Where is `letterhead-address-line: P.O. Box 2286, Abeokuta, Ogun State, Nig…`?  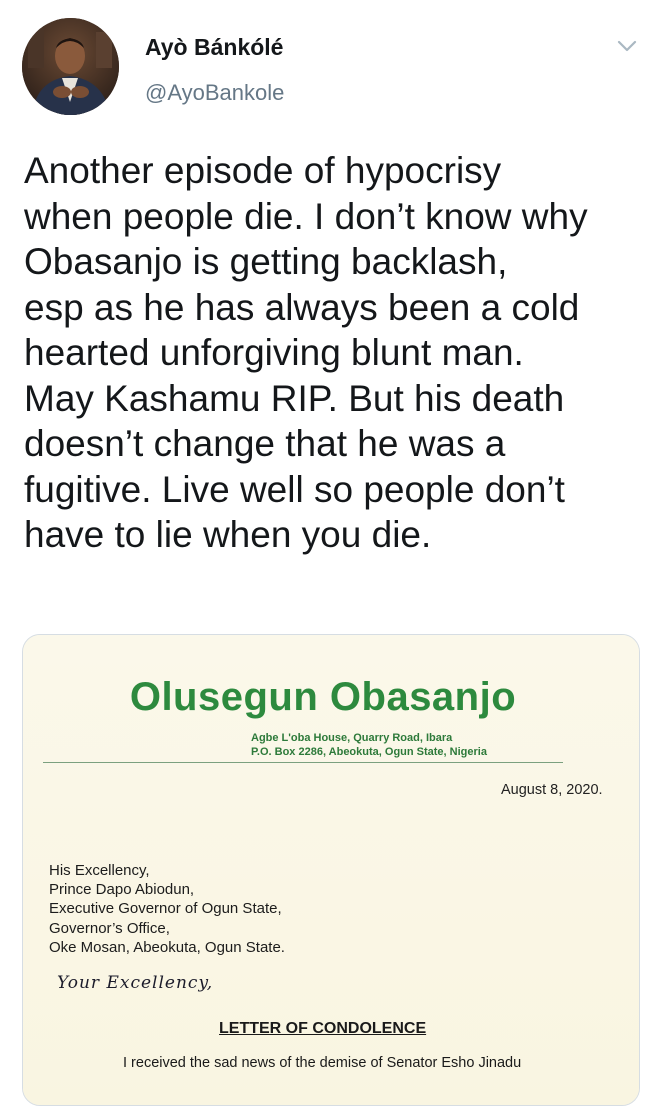 letterhead-address-line: P.O. Box 2286, Abeokuta, Ogun State, Nig… is located at coordinates (369, 752).